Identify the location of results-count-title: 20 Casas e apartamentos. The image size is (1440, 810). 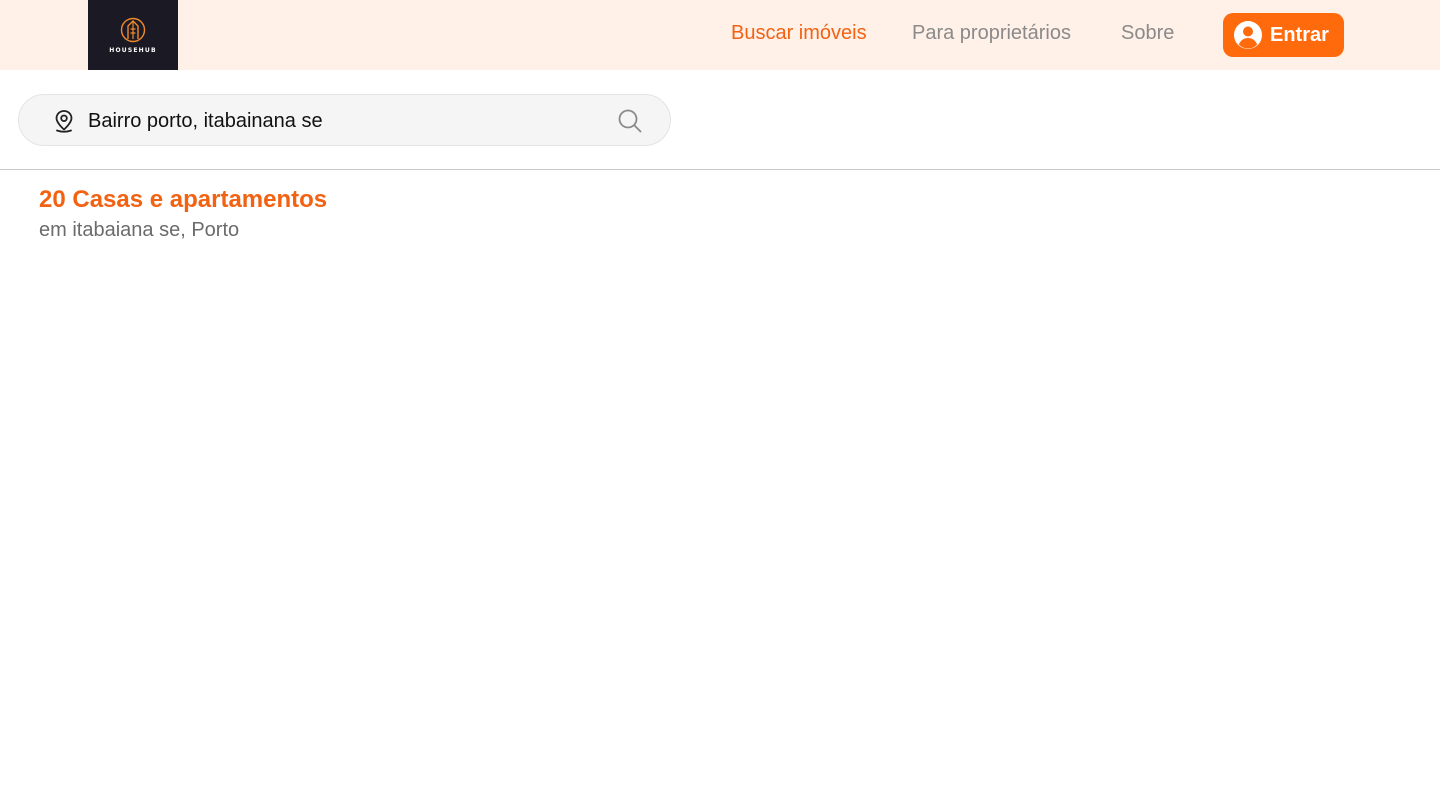
(183, 199).